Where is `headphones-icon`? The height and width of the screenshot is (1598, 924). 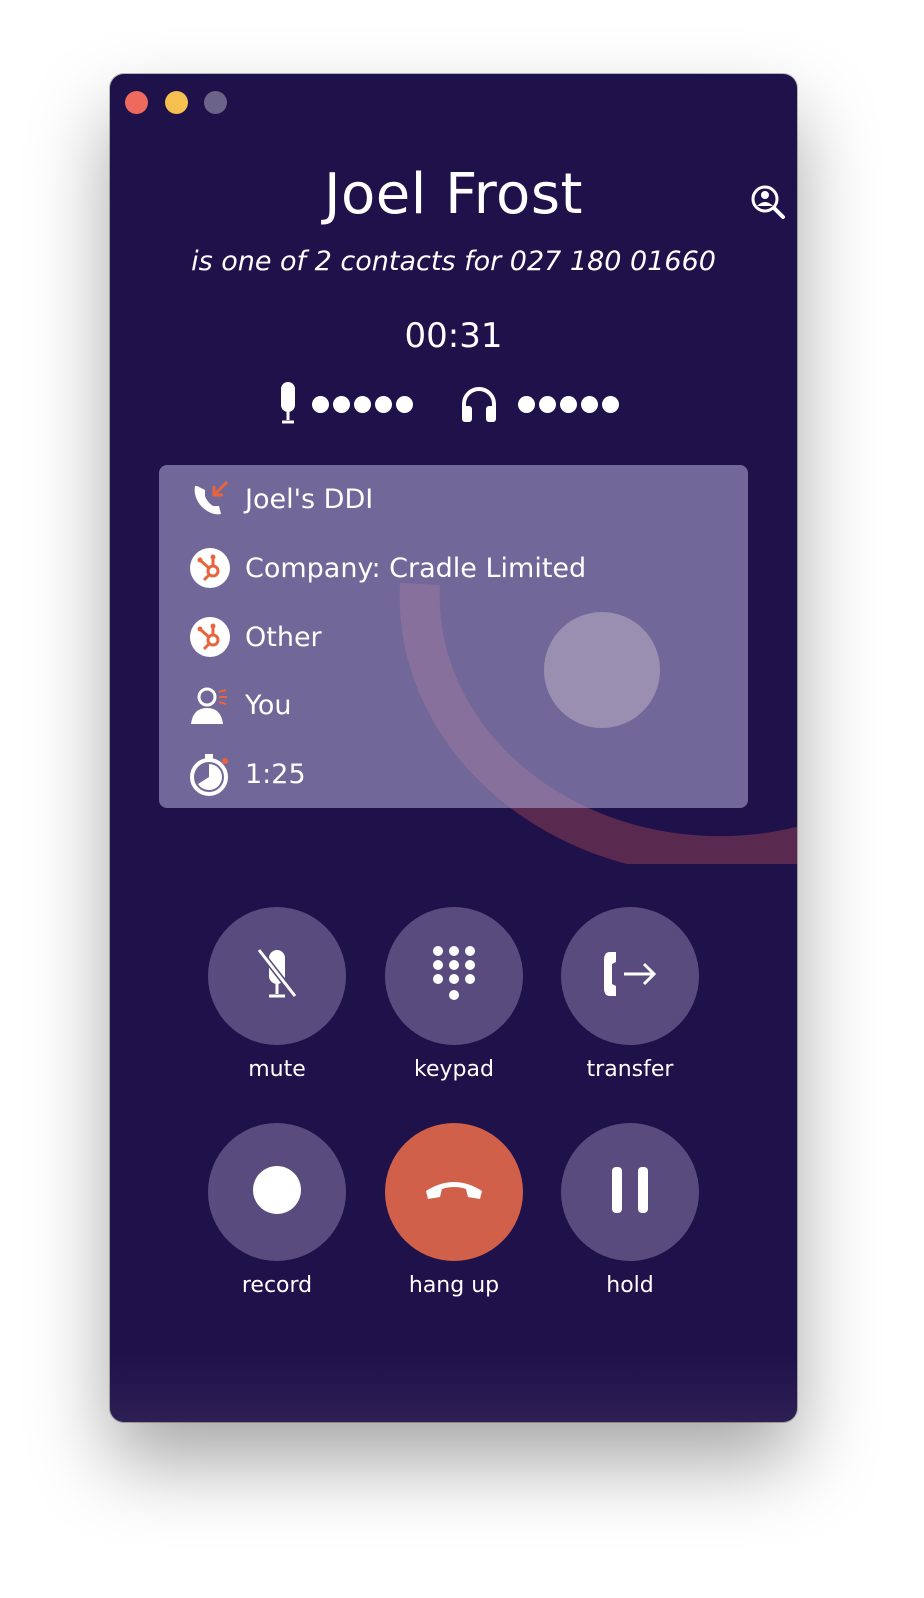 headphones-icon is located at coordinates (479, 406).